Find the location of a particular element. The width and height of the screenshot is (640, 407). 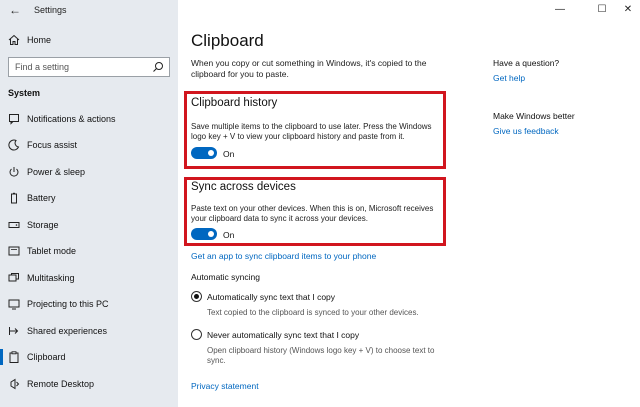

sync-toggle is located at coordinates (204, 234).